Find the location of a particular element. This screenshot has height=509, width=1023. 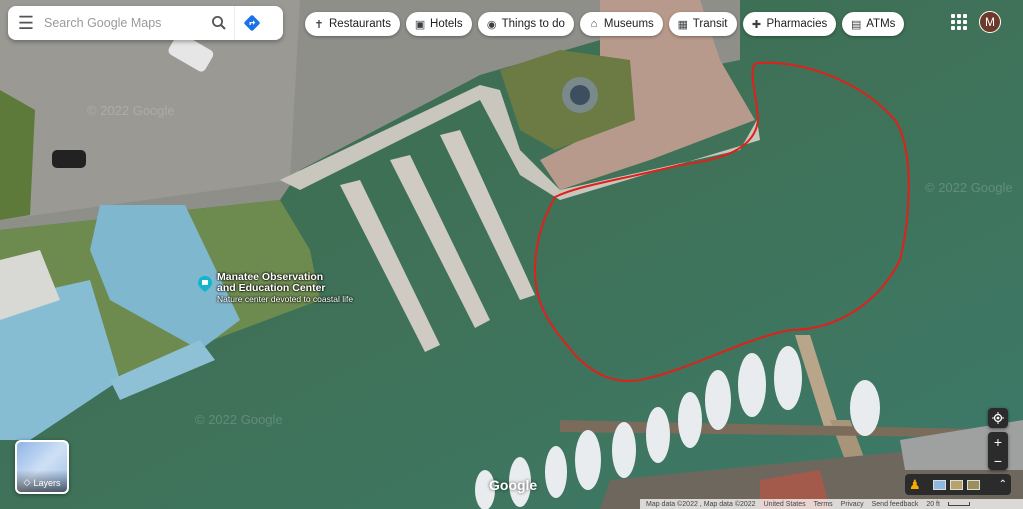

poi-name: Manatee Observation and Education Center is located at coordinates (271, 282).